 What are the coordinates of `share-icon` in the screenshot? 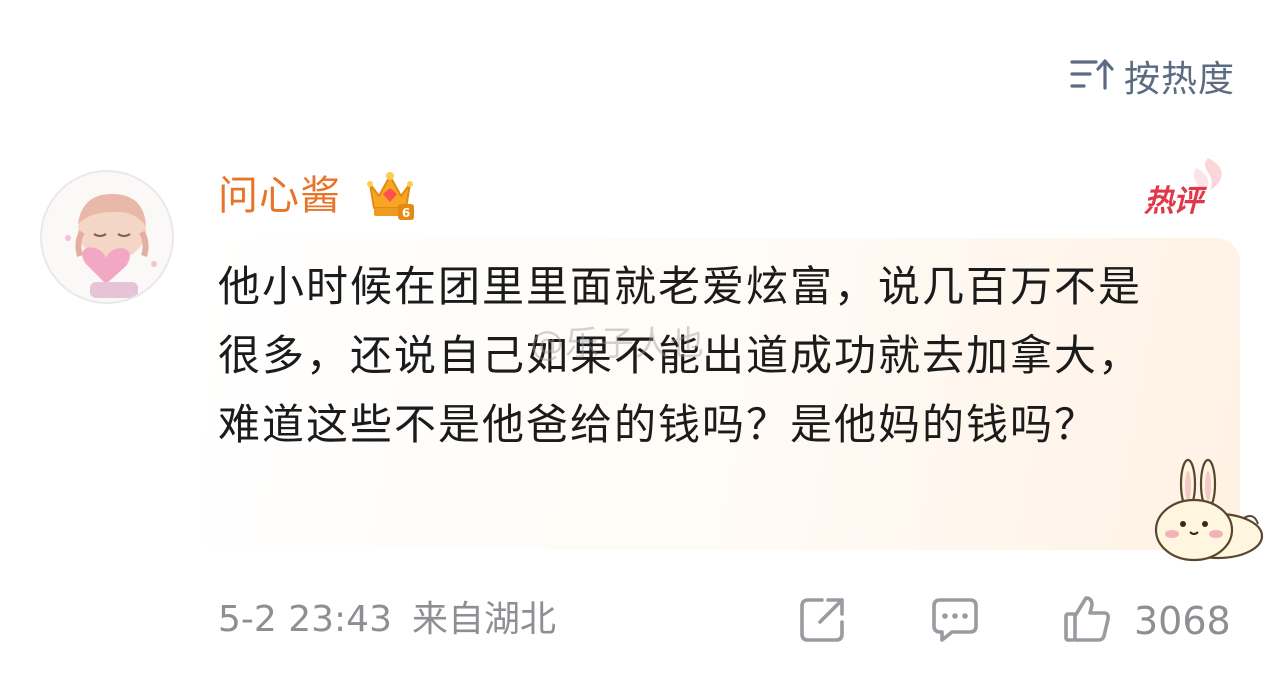 It's located at (823, 623).